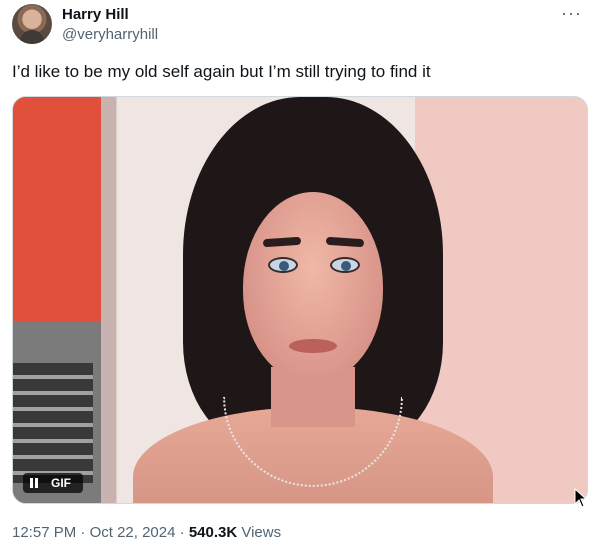 This screenshot has height=558, width=600. Describe the element at coordinates (283, 265) in the screenshot. I see `left-eye` at that location.